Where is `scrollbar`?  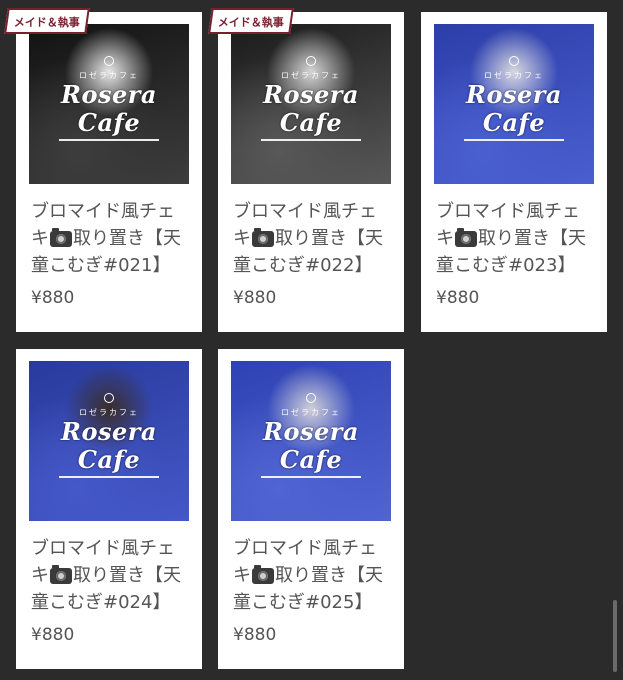 scrollbar is located at coordinates (615, 636).